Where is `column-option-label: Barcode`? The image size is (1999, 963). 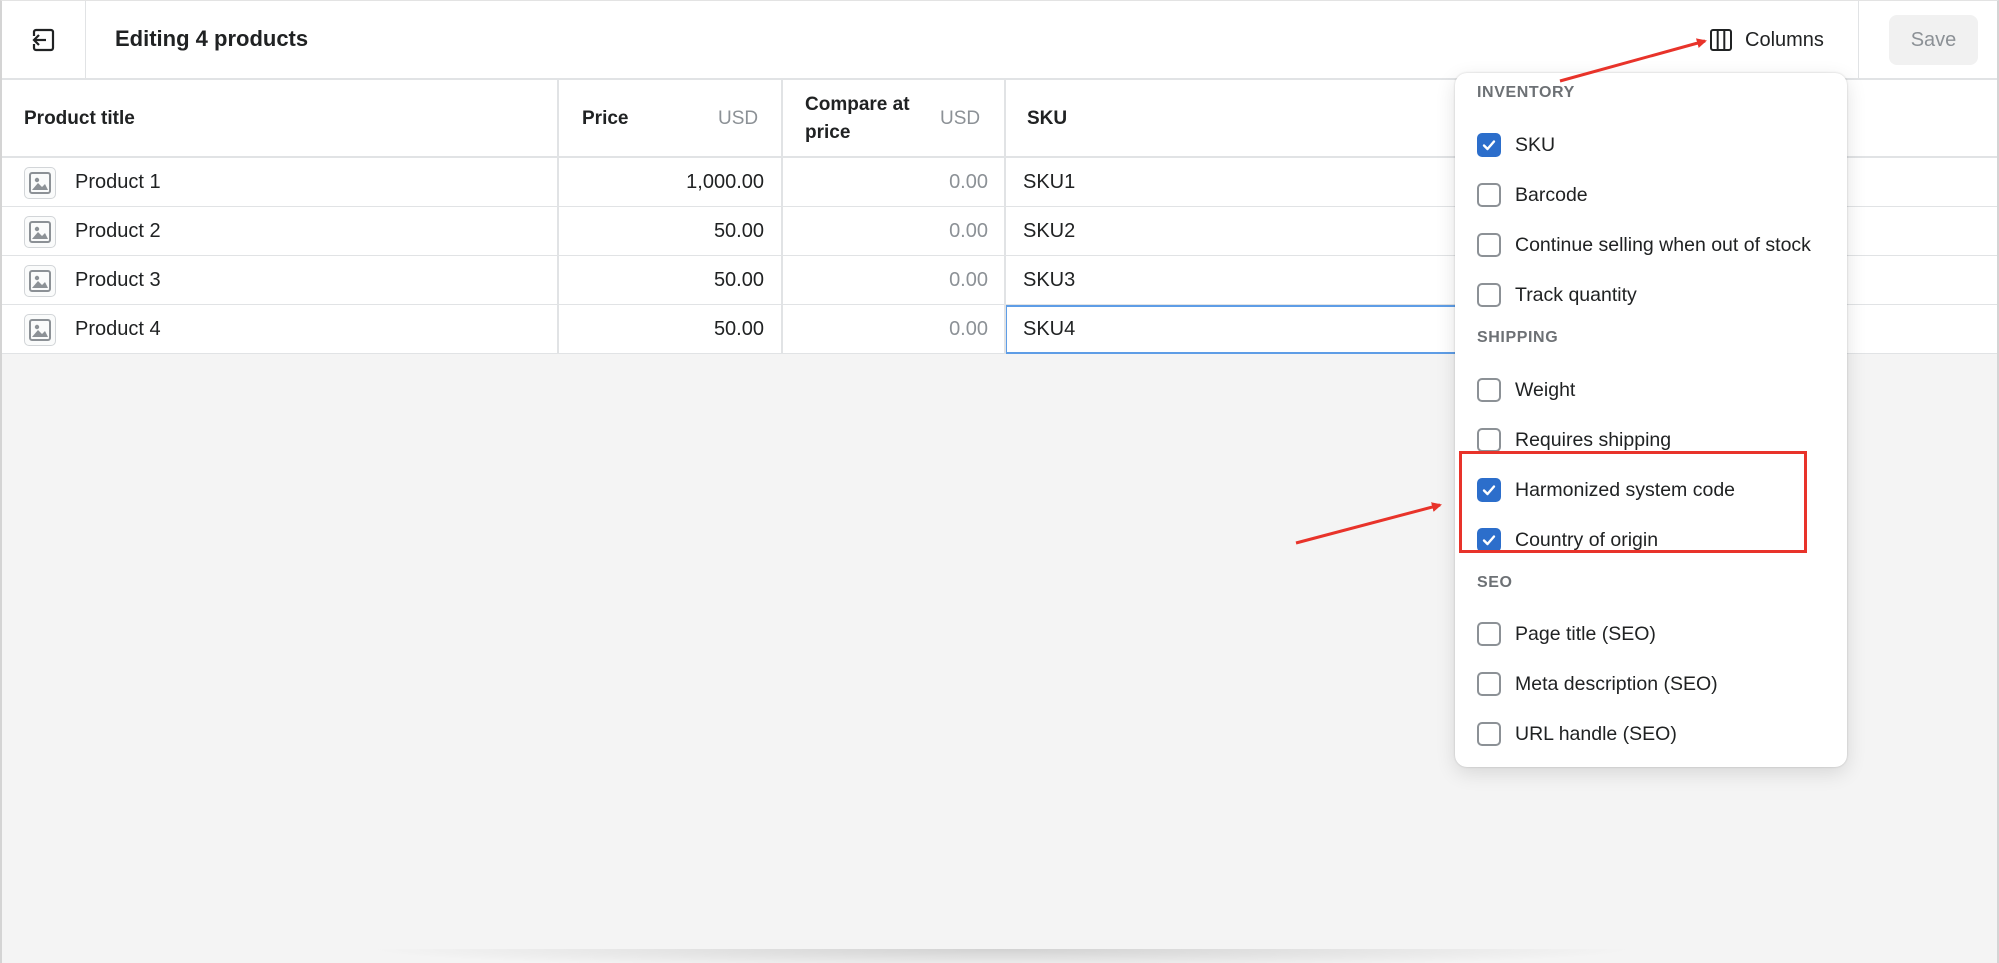 column-option-label: Barcode is located at coordinates (1551, 194).